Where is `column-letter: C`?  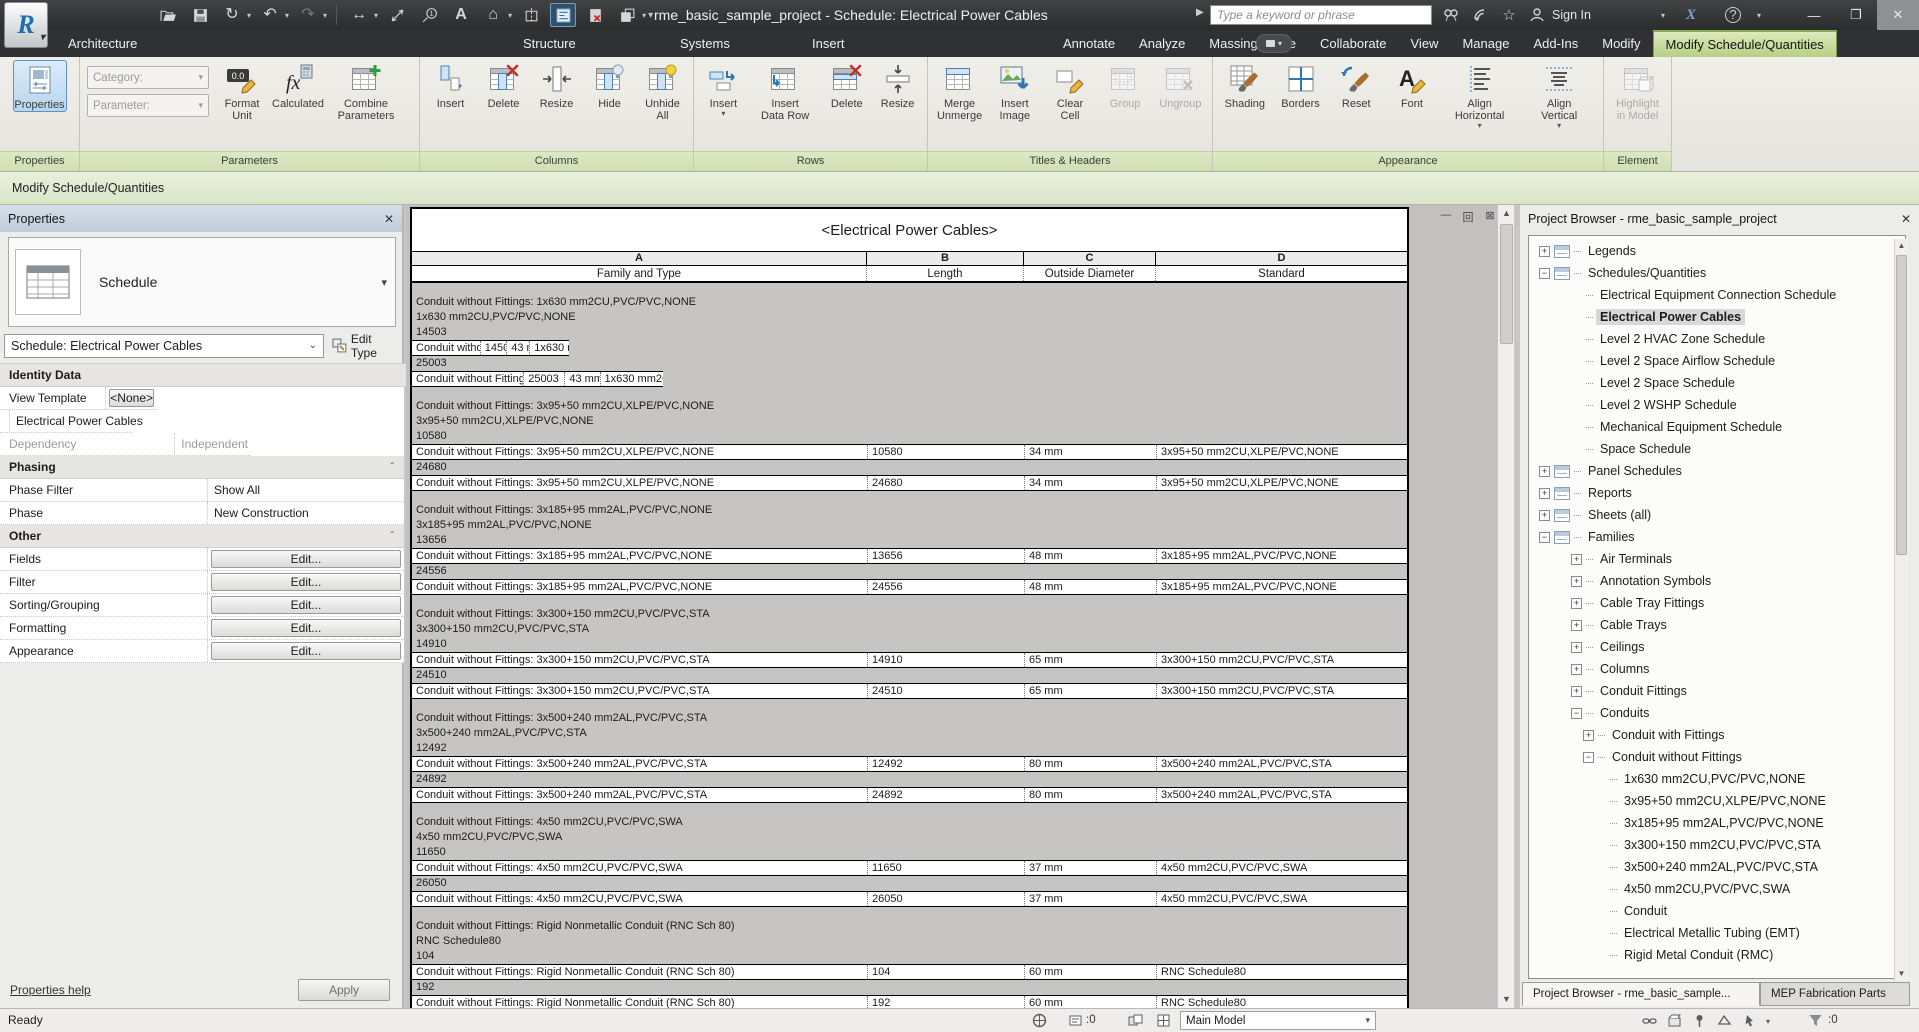
column-letter: C is located at coordinates (1090, 258).